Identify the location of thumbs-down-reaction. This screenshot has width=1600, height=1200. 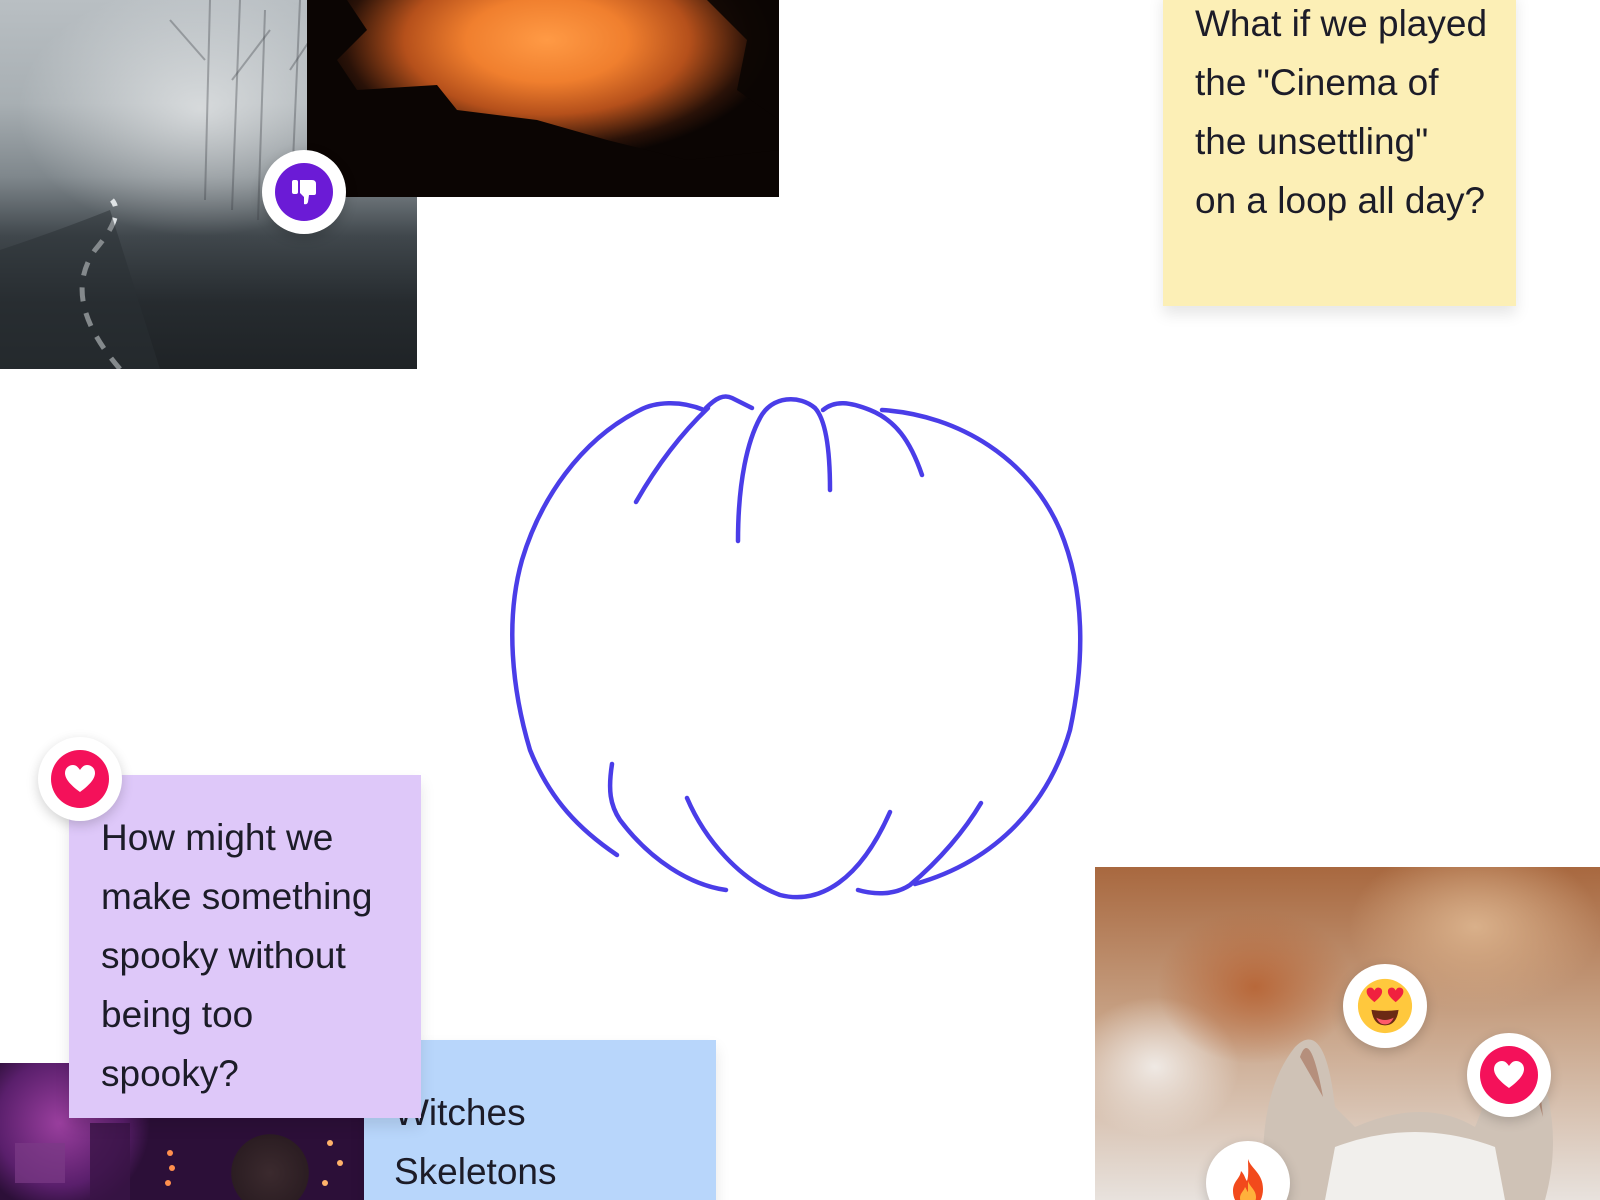
(304, 192).